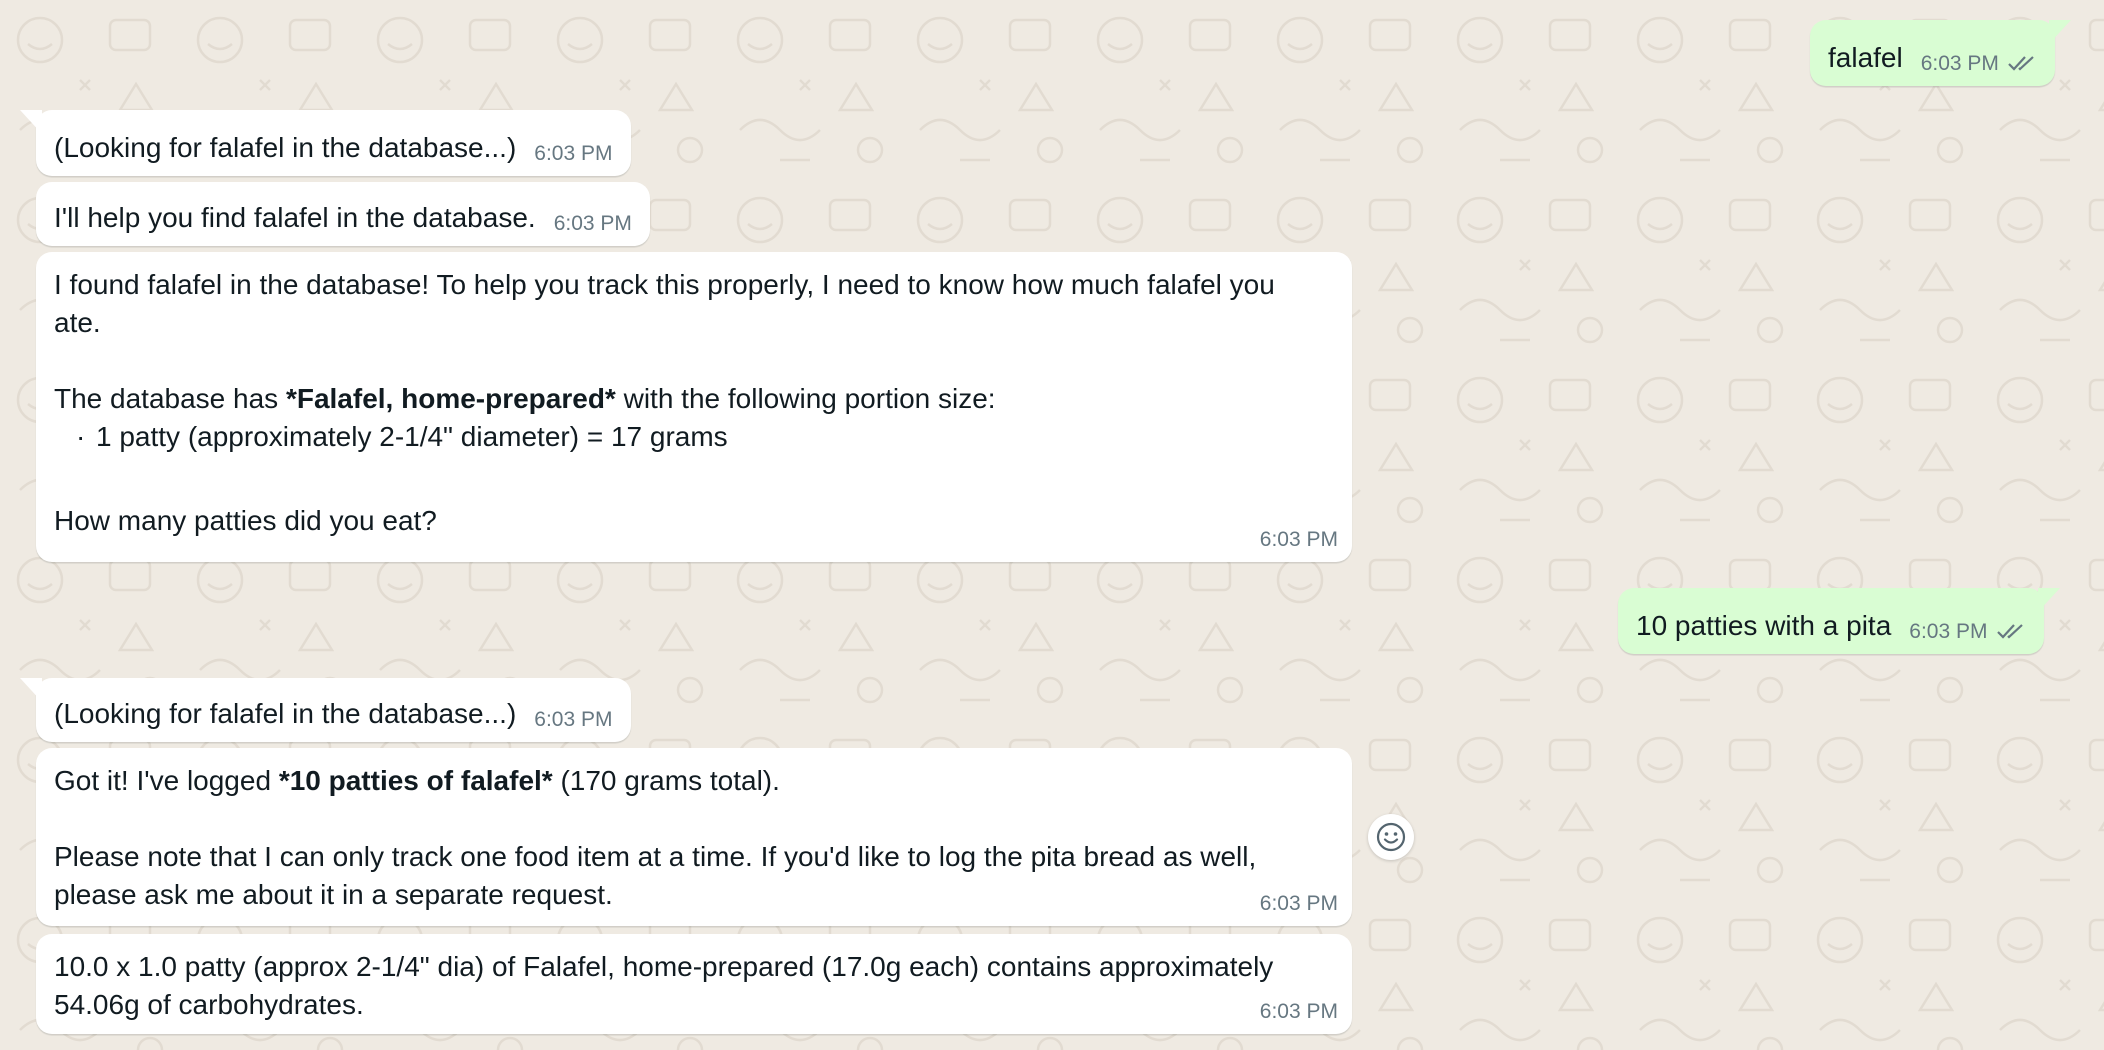 Image resolution: width=2104 pixels, height=1050 pixels. I want to click on outgoing-message: falafel 6:03 PM, so click(1940, 53).